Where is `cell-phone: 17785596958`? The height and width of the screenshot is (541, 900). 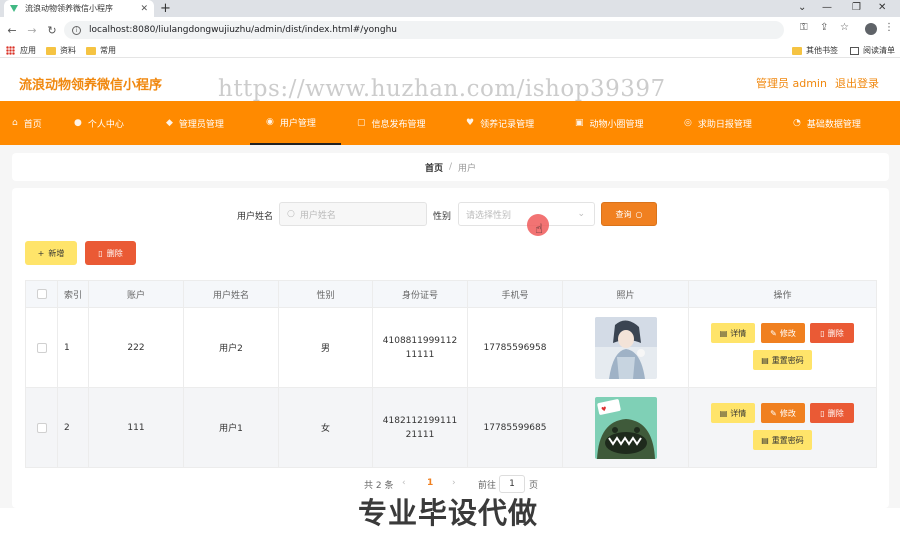 cell-phone: 17785596958 is located at coordinates (515, 347).